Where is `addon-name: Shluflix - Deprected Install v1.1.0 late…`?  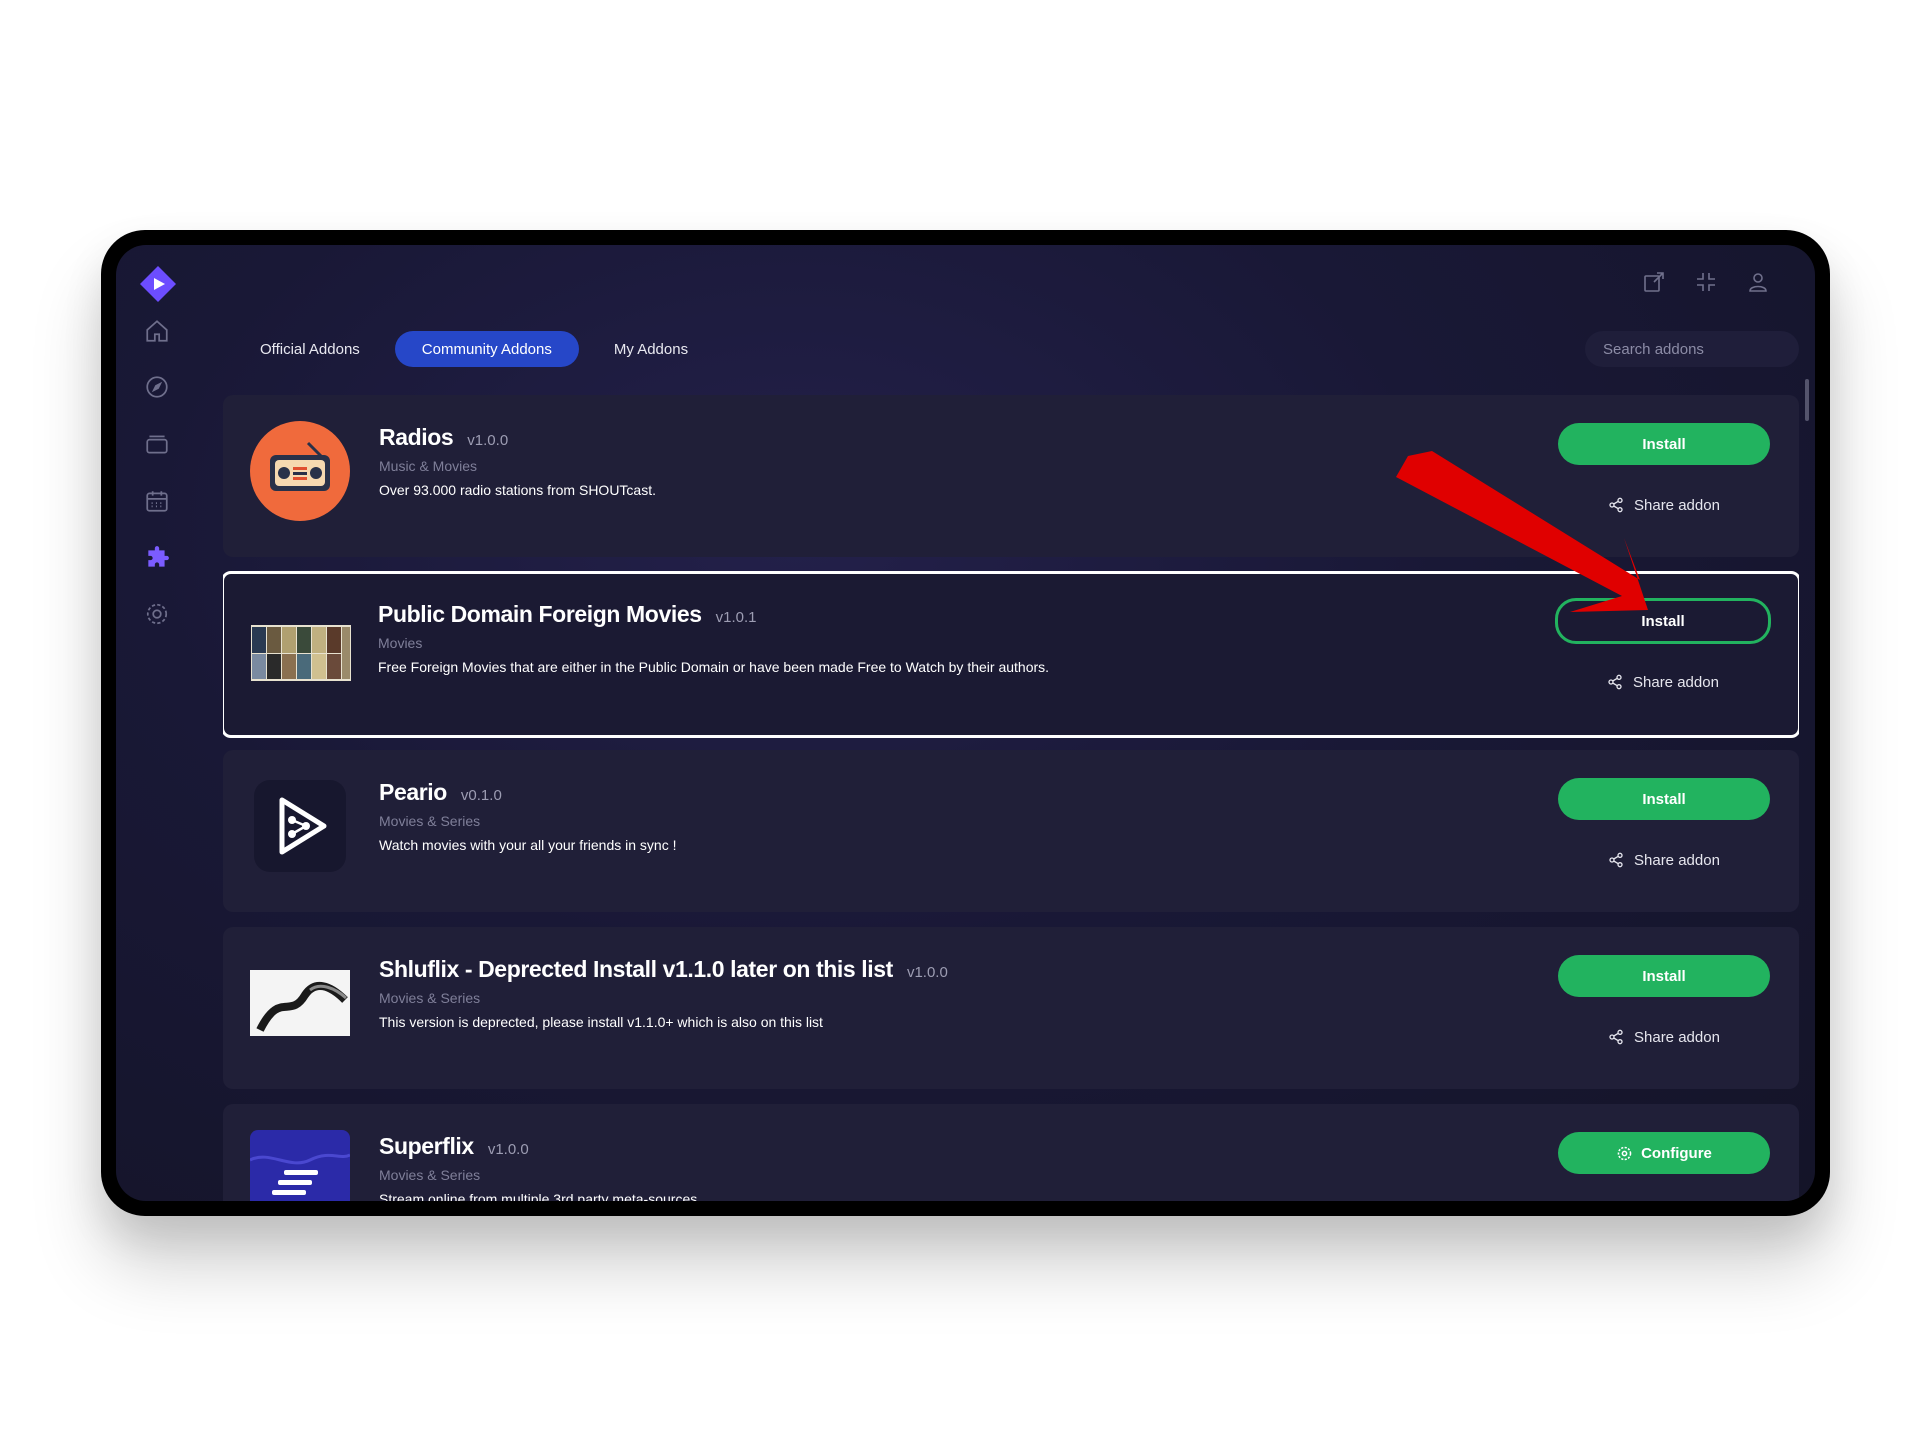
addon-name: Shluflix - Deprected Install v1.1.0 late… is located at coordinates (636, 969).